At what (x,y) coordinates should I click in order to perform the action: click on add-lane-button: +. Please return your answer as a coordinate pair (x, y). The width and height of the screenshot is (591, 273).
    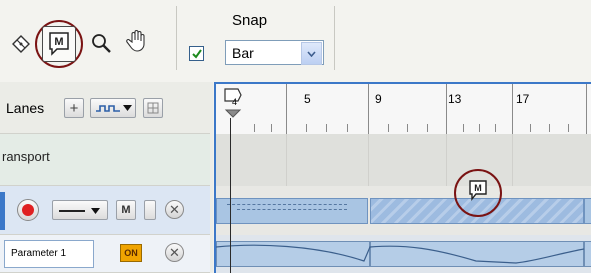
    Looking at the image, I should click on (74, 108).